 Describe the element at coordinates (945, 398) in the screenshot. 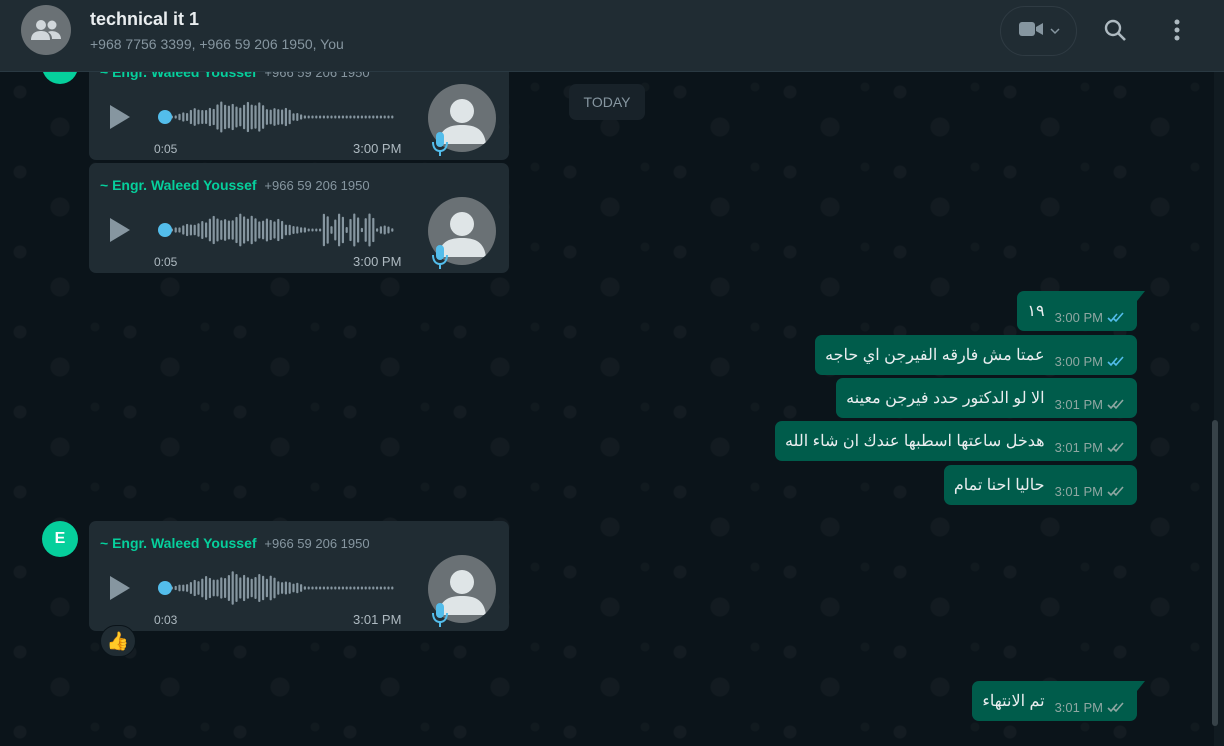

I see `message-text: الا لو الدكتور حدد فيرجن معينه` at that location.